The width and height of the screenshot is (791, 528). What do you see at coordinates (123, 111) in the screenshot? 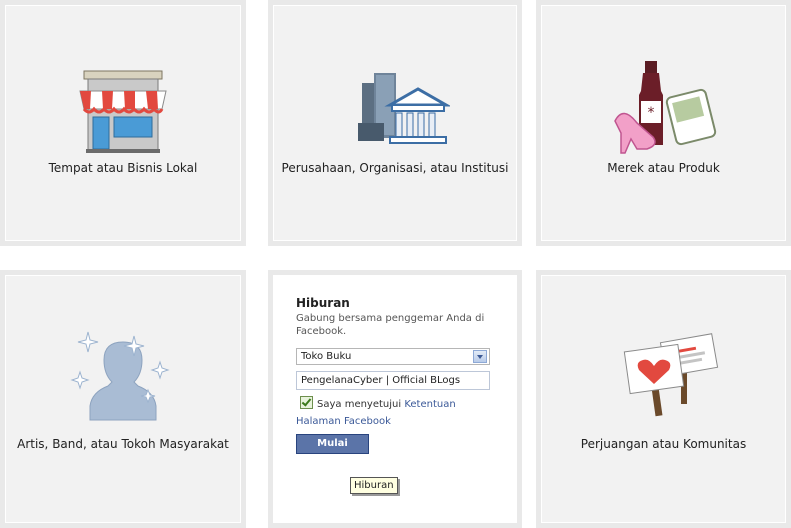
I see `storefront-icon` at bounding box center [123, 111].